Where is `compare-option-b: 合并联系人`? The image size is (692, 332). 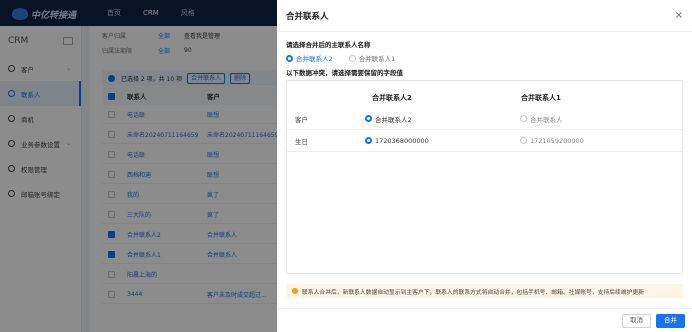
compare-option-b: 合并联系人 is located at coordinates (541, 119).